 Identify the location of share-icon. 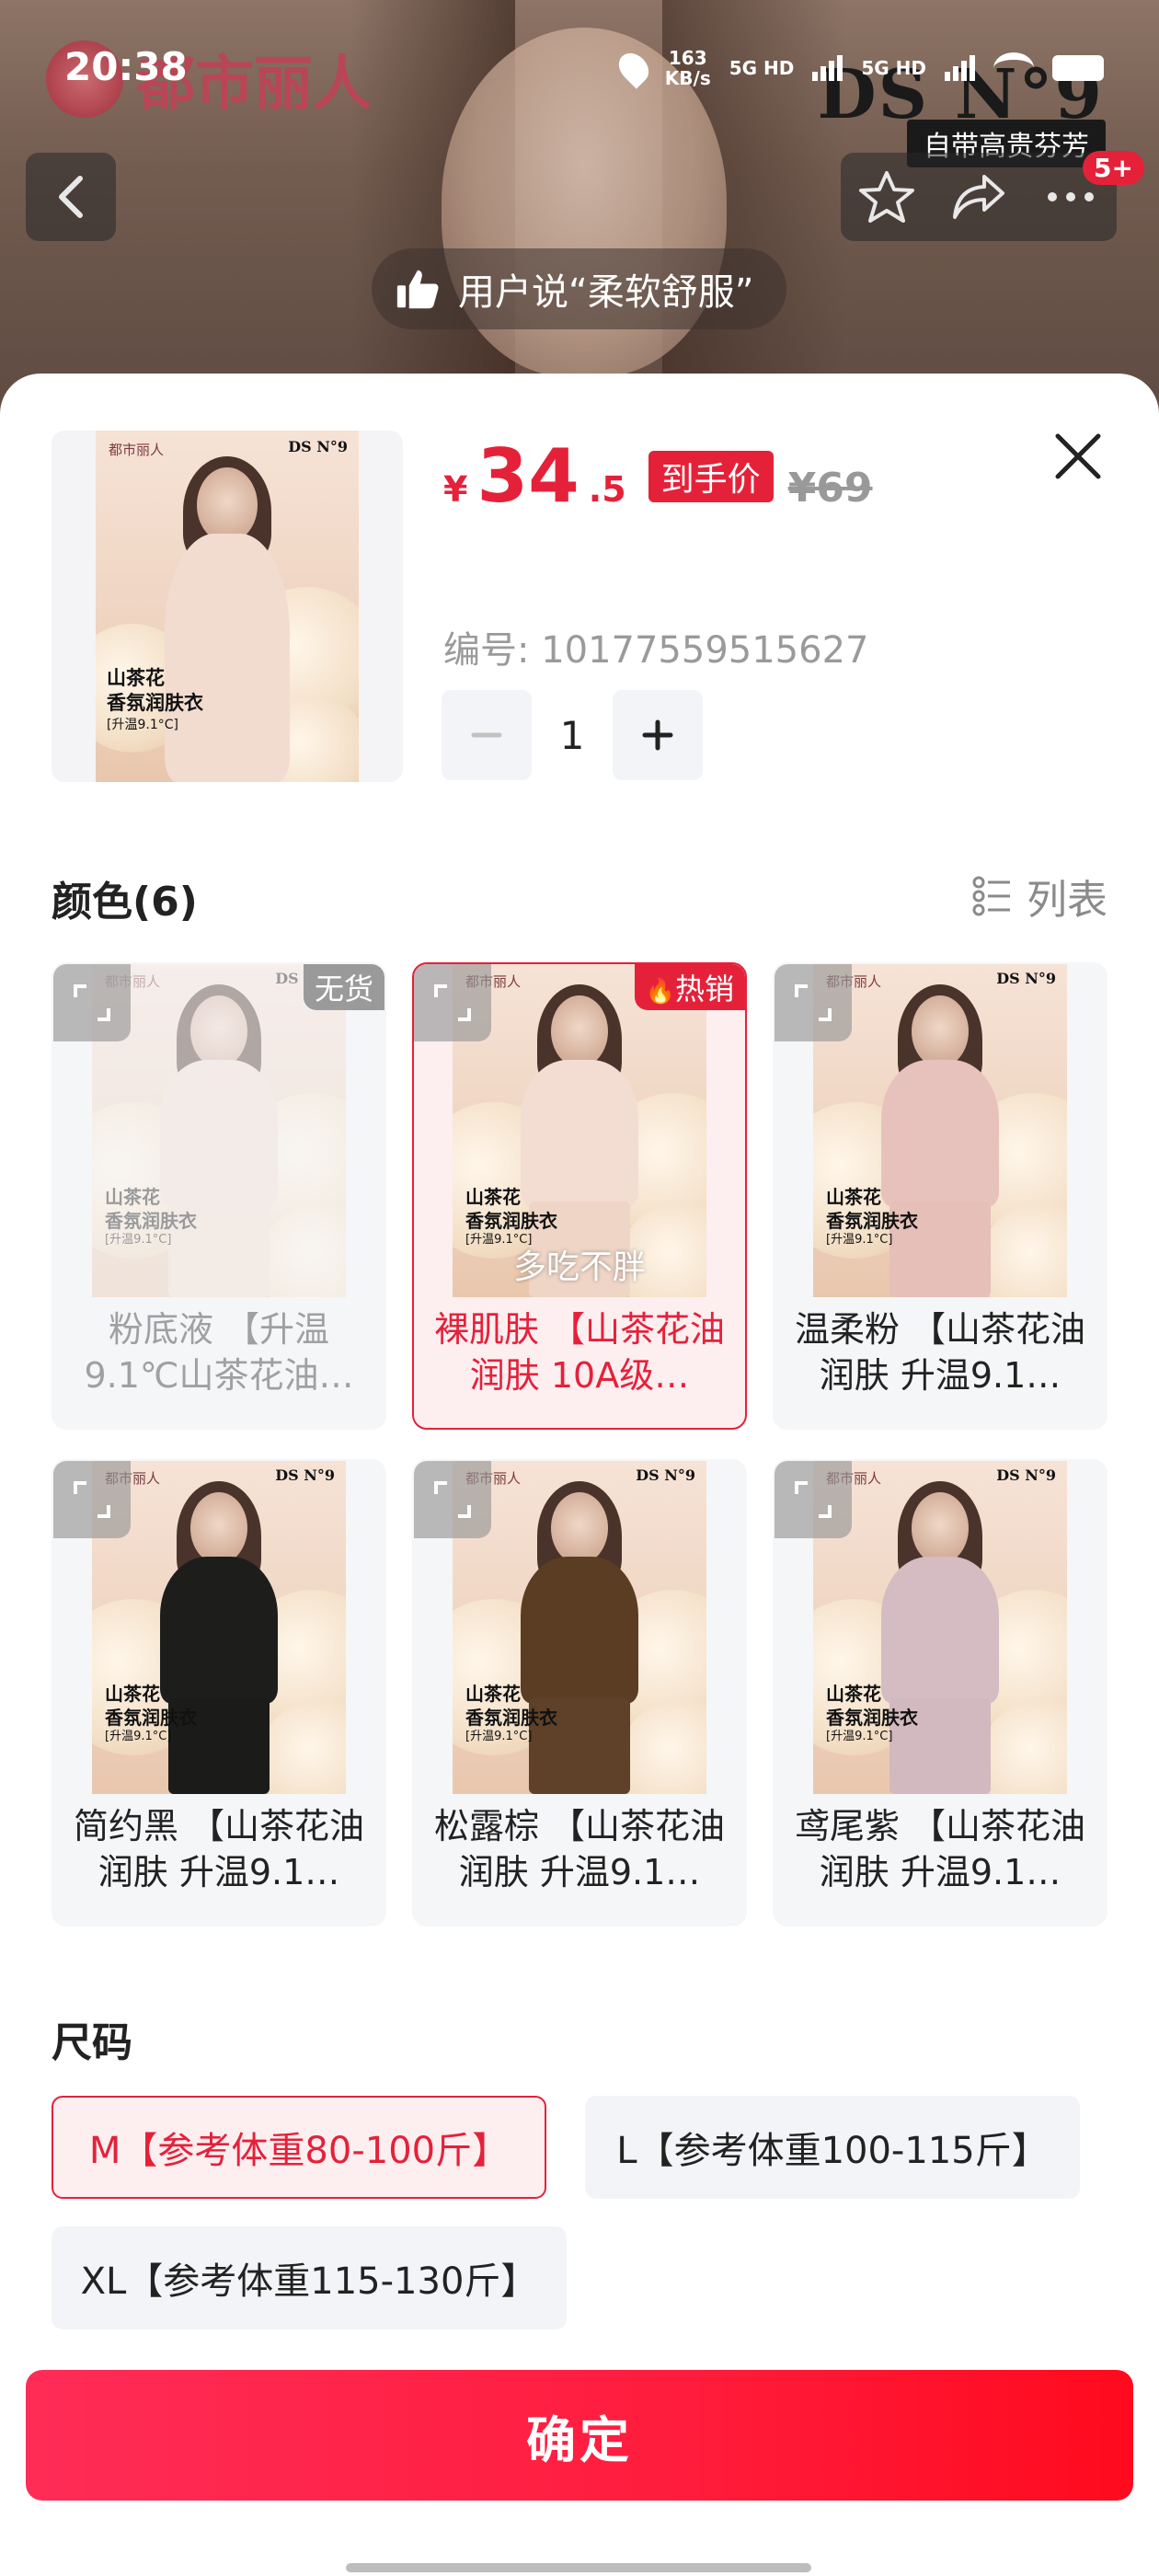
(978, 196).